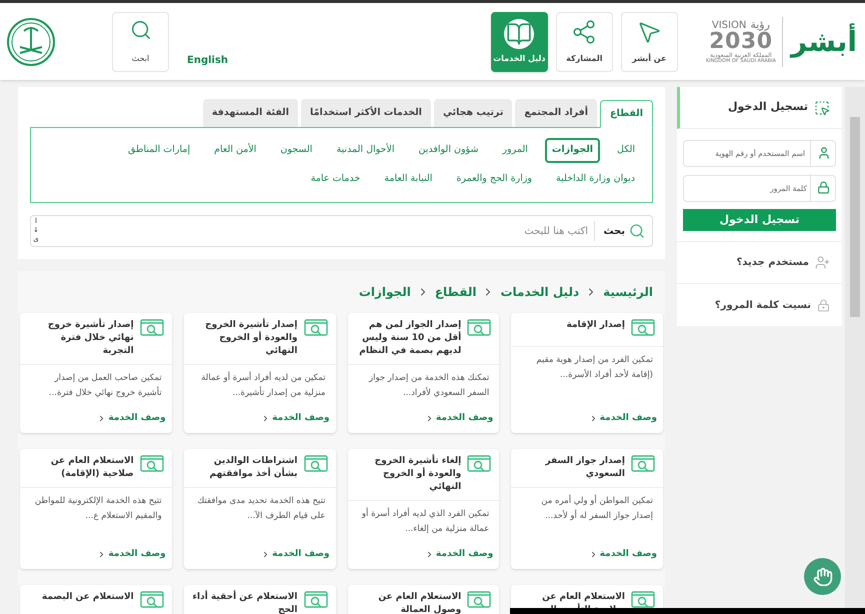 This screenshot has height=614, width=865. Describe the element at coordinates (822, 108) in the screenshot. I see `login-pointer-icon` at that location.